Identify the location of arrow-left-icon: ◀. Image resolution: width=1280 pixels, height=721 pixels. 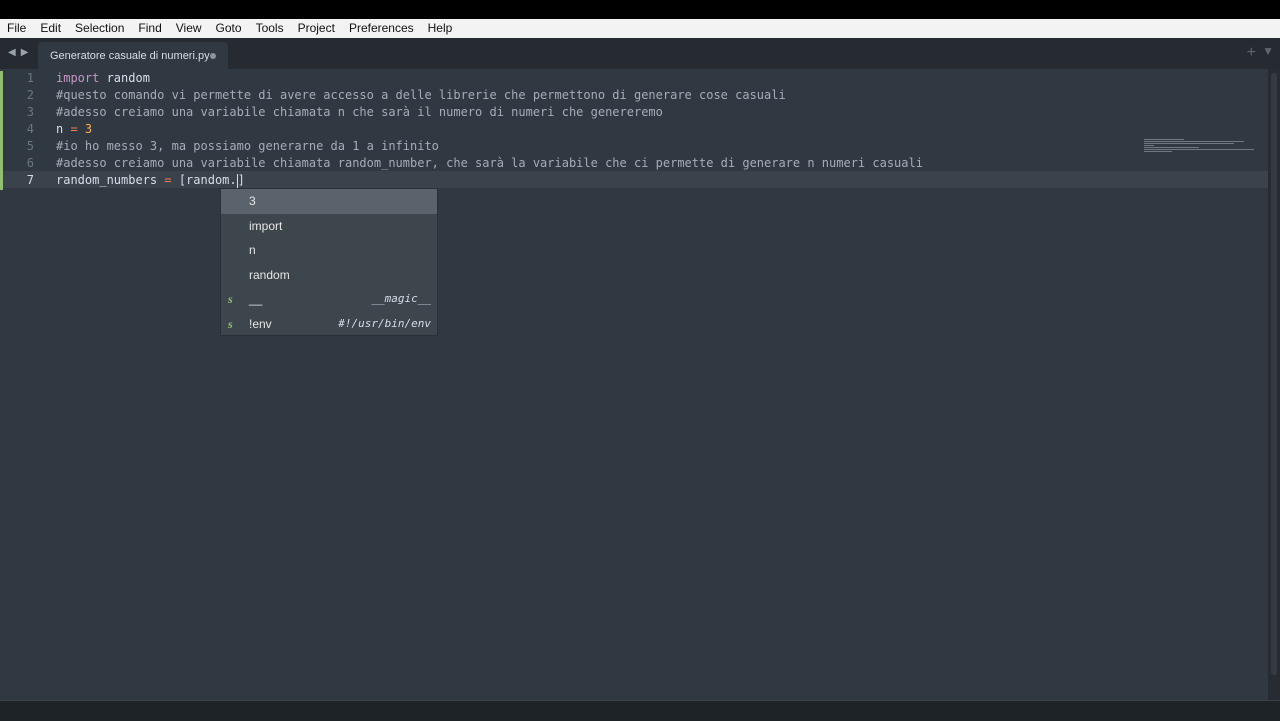
(12, 52).